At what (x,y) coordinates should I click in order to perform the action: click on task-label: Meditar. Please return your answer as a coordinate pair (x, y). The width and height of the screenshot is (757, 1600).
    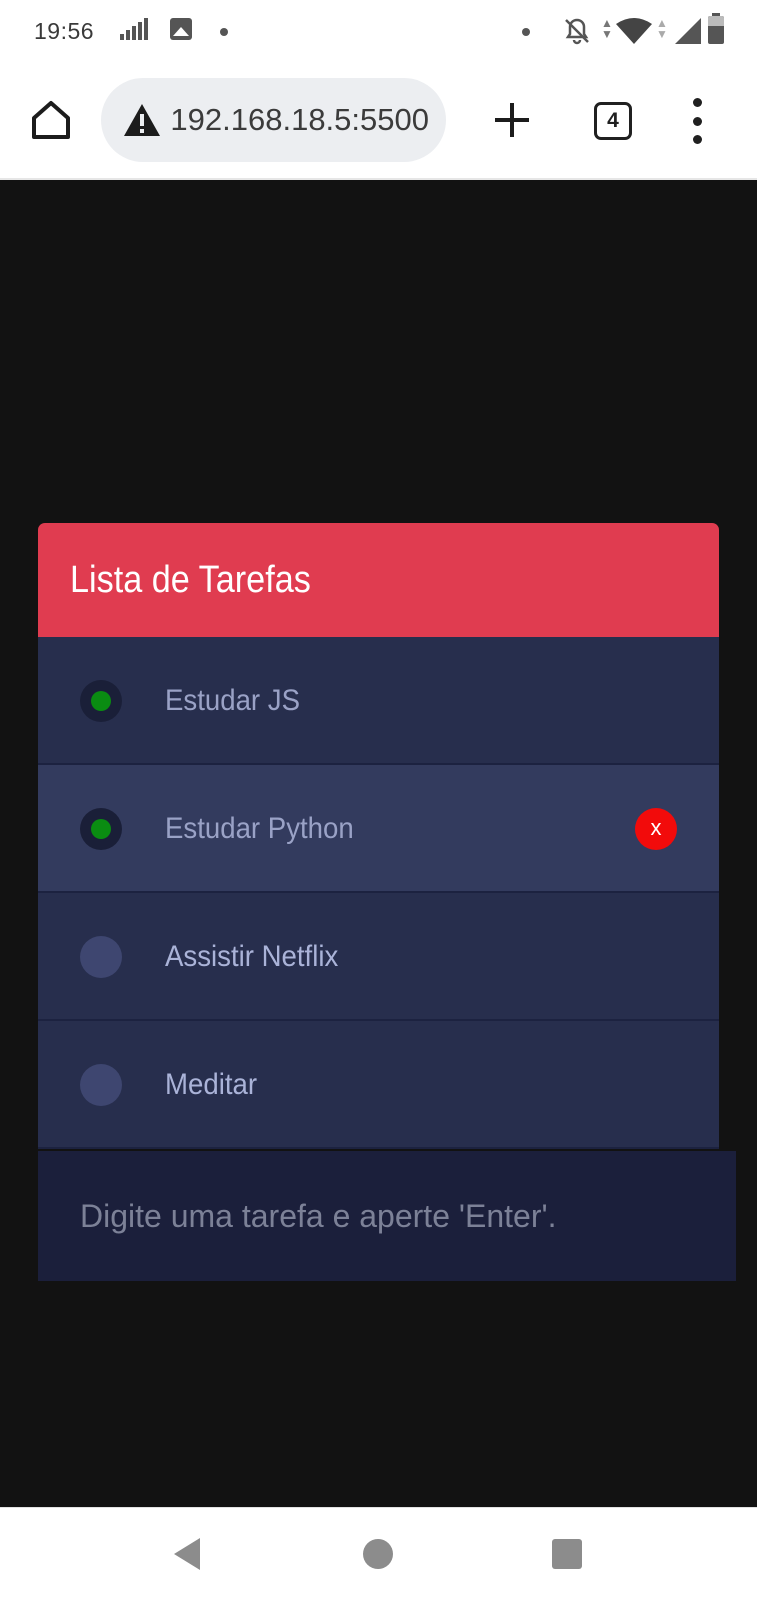
    Looking at the image, I should click on (211, 1084).